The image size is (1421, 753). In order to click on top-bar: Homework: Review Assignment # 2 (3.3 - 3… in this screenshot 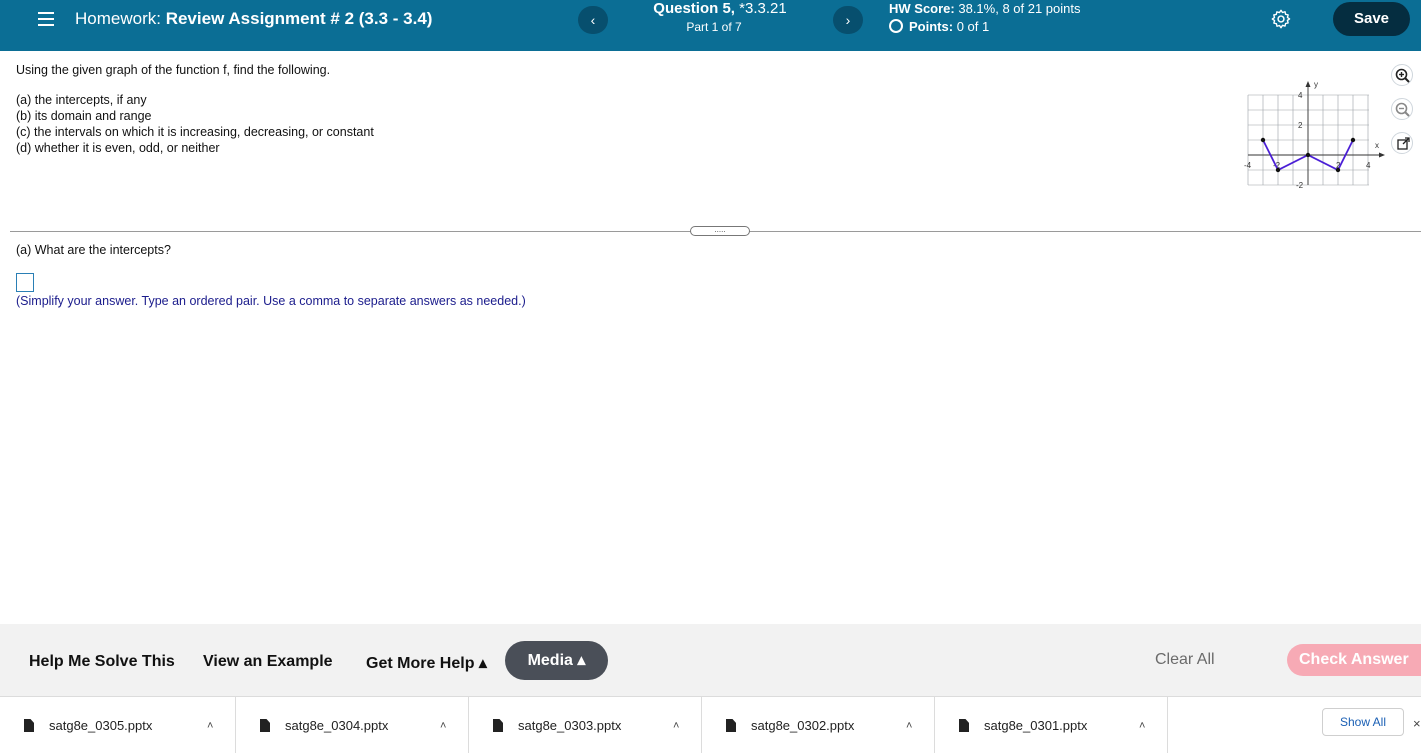, I will do `click(710, 25)`.